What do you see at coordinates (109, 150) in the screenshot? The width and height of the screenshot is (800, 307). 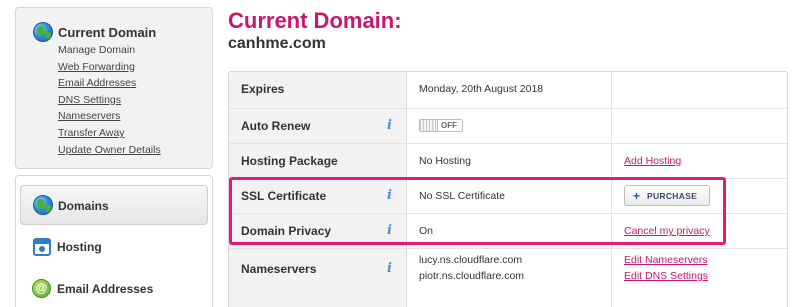 I see `menu-link-update-owner-details: Update Owner Details` at bounding box center [109, 150].